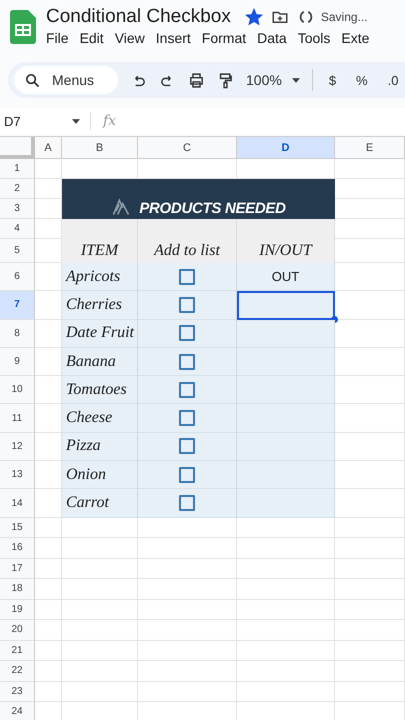  Describe the element at coordinates (36, 121) in the screenshot. I see `name-box: D7` at that location.